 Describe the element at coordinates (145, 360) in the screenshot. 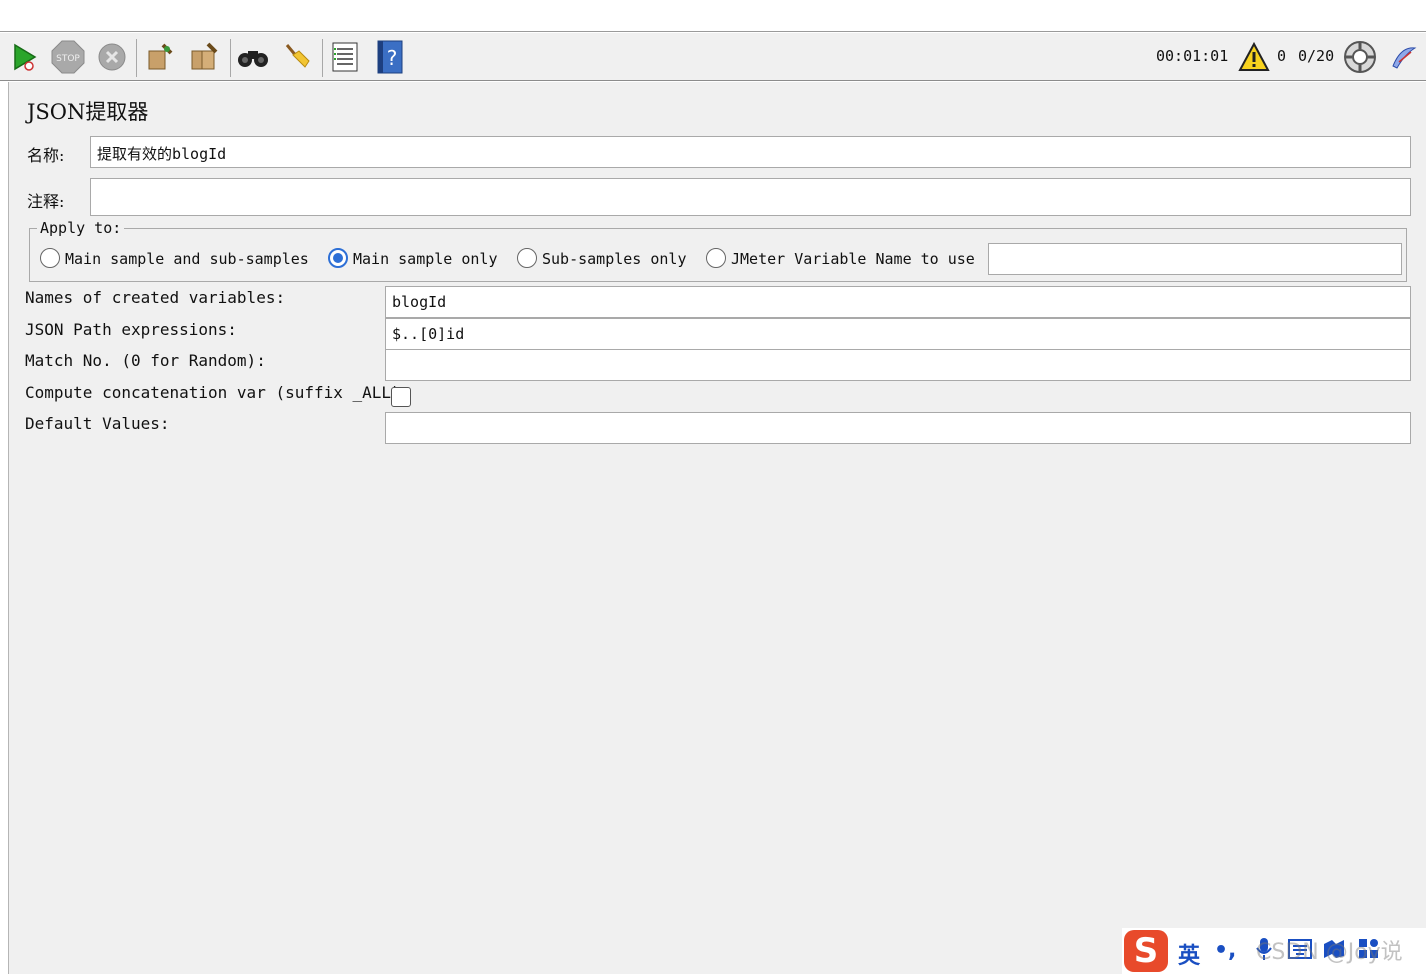

I see `match-no-label: Match No. (0 for Random):` at that location.